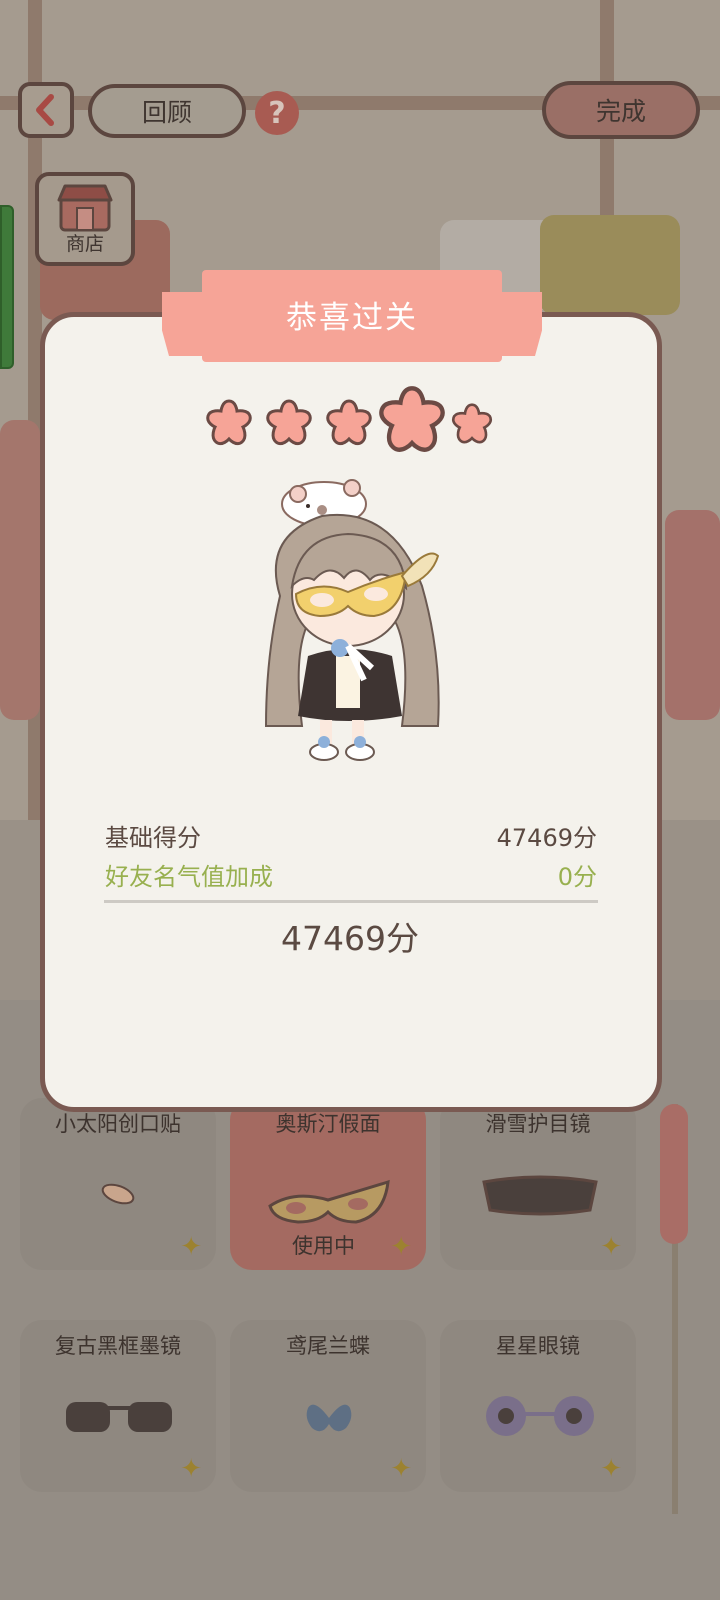  I want to click on item-card: 鸢尾兰蝶 ✦, so click(328, 1406).